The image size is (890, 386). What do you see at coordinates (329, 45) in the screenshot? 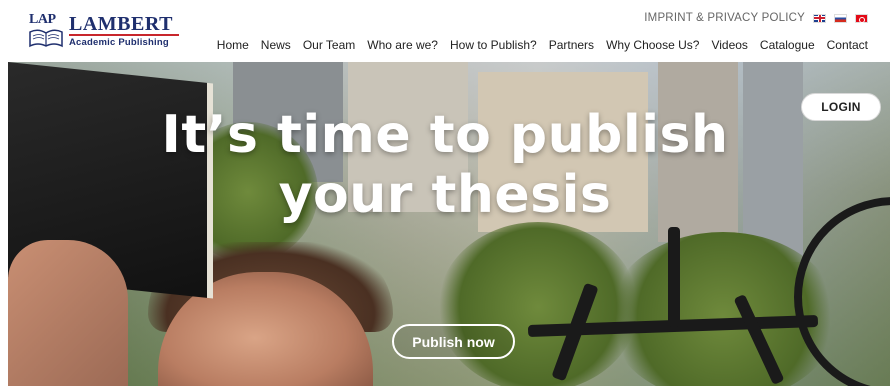
I see `nav-our-team: Our Team` at bounding box center [329, 45].